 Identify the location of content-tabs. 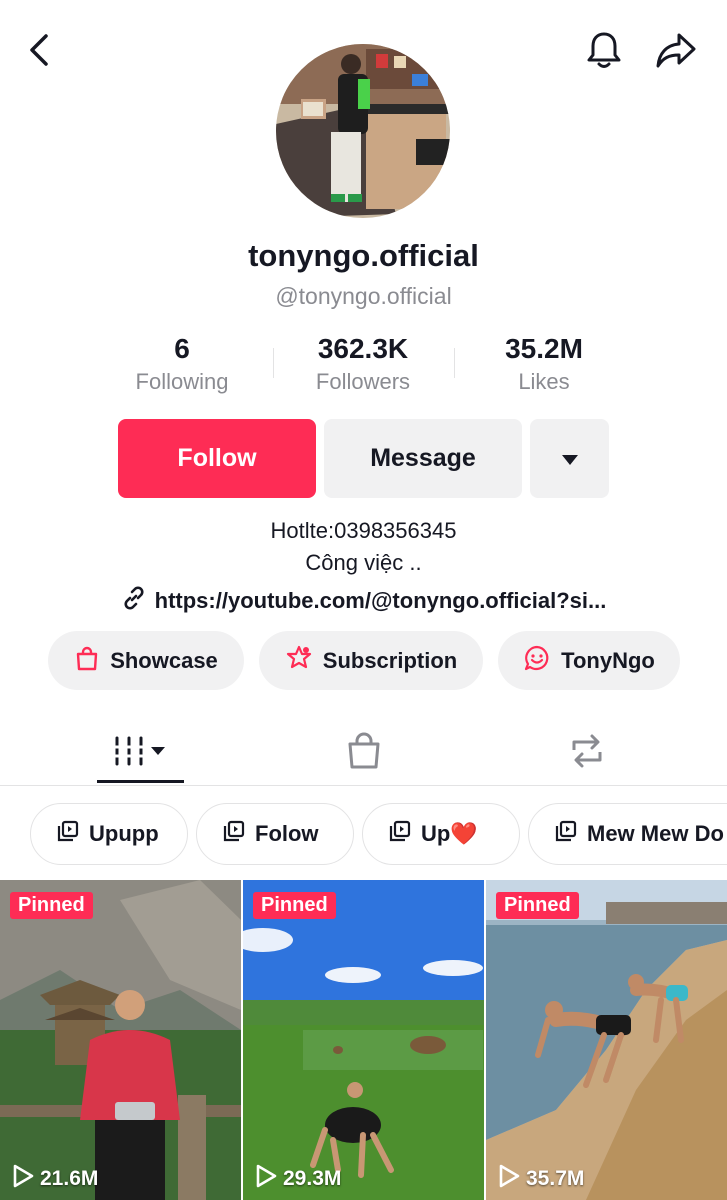
(363, 753).